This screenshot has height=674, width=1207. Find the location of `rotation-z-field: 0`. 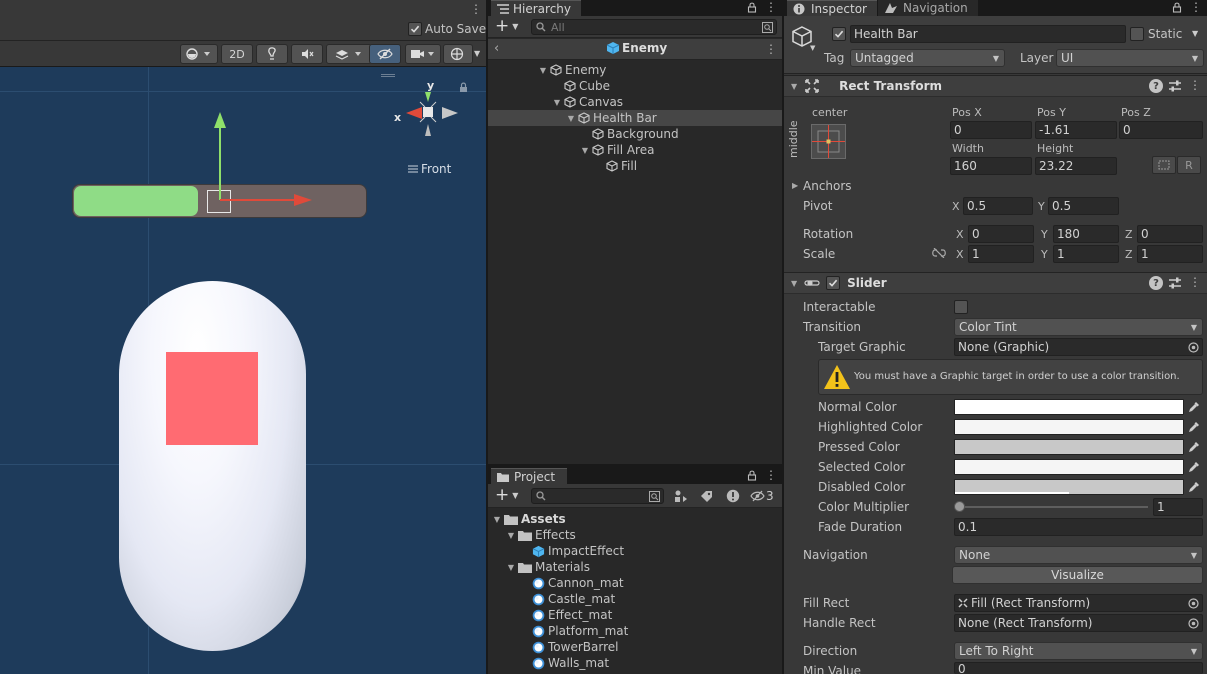

rotation-z-field: 0 is located at coordinates (1170, 234).